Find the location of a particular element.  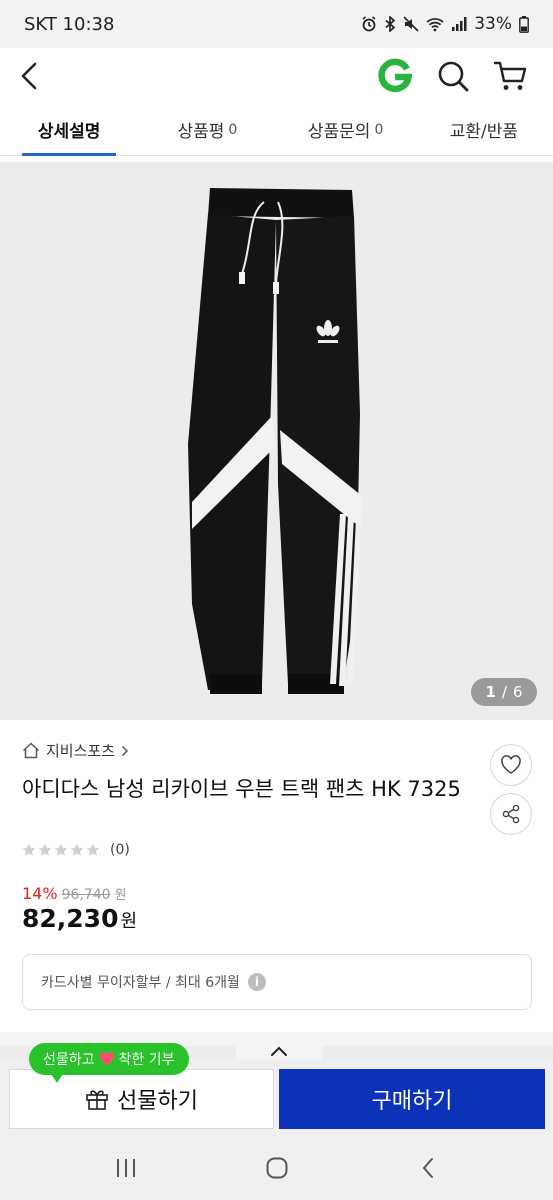

brand-name: 지비스포츠 is located at coordinates (81, 751).